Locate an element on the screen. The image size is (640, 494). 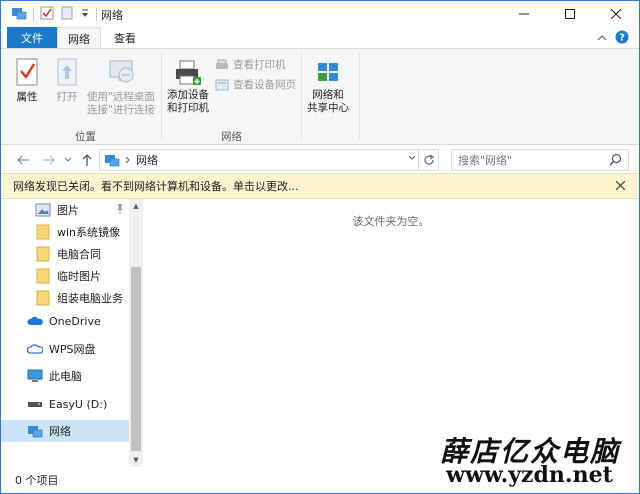
back-button is located at coordinates (23, 160).